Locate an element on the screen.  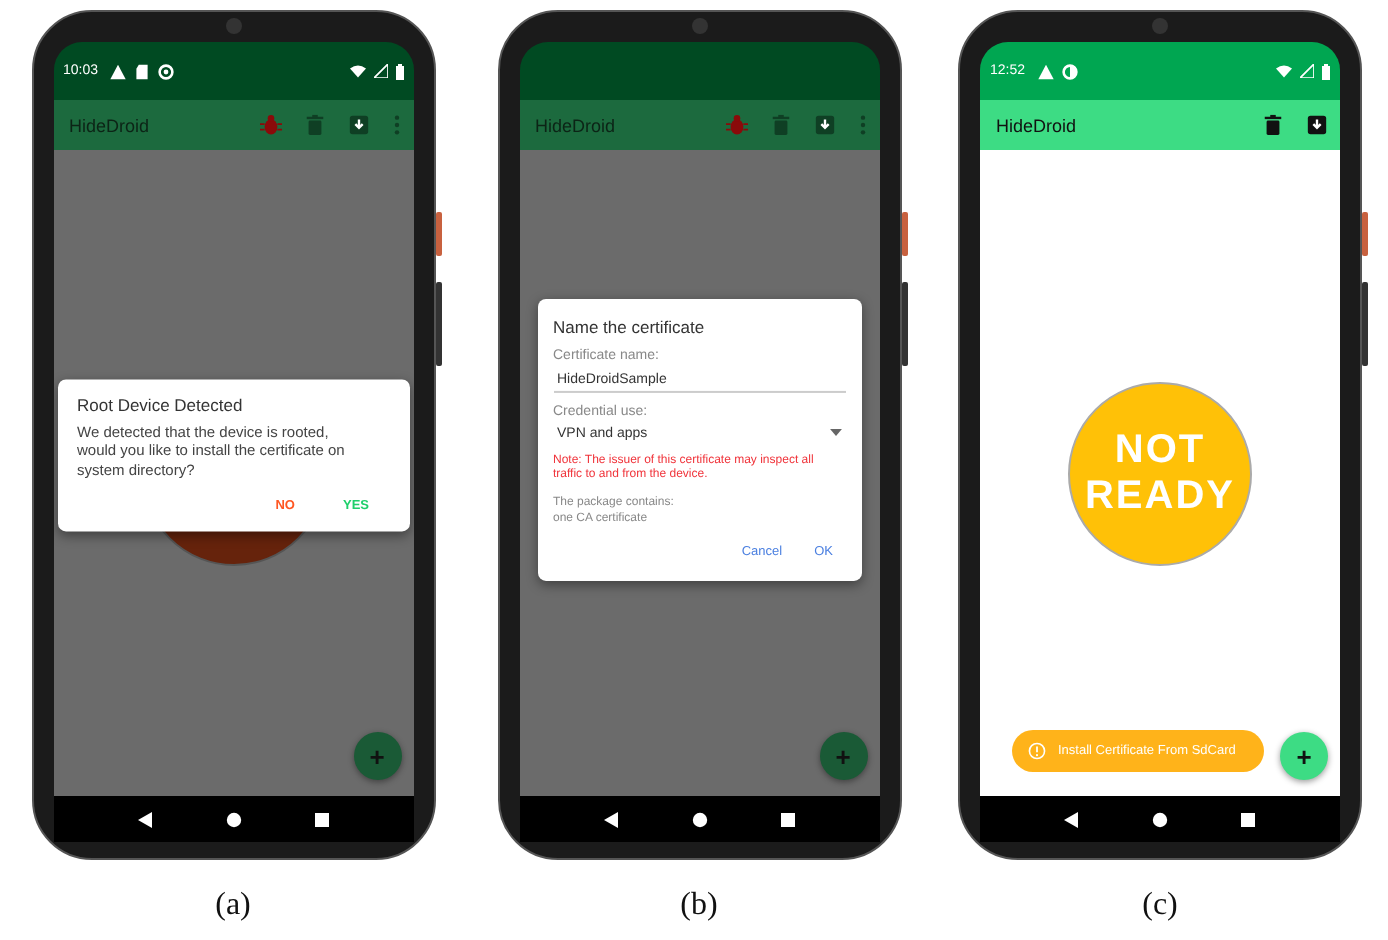
sd-card-icon is located at coordinates (142, 71).